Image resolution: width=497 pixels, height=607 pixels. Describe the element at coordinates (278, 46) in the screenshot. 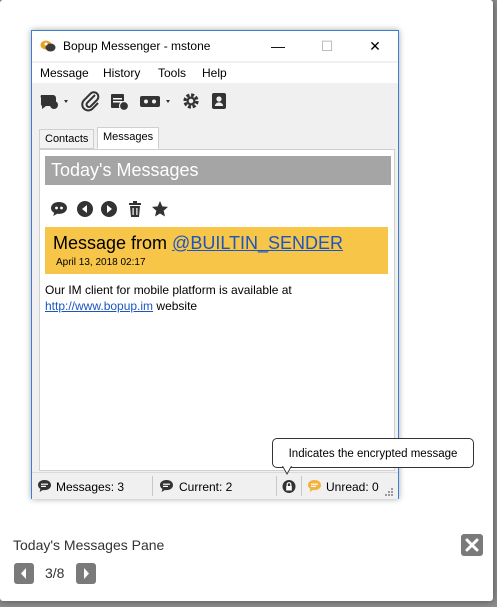

I see `minimize-button: —` at that location.